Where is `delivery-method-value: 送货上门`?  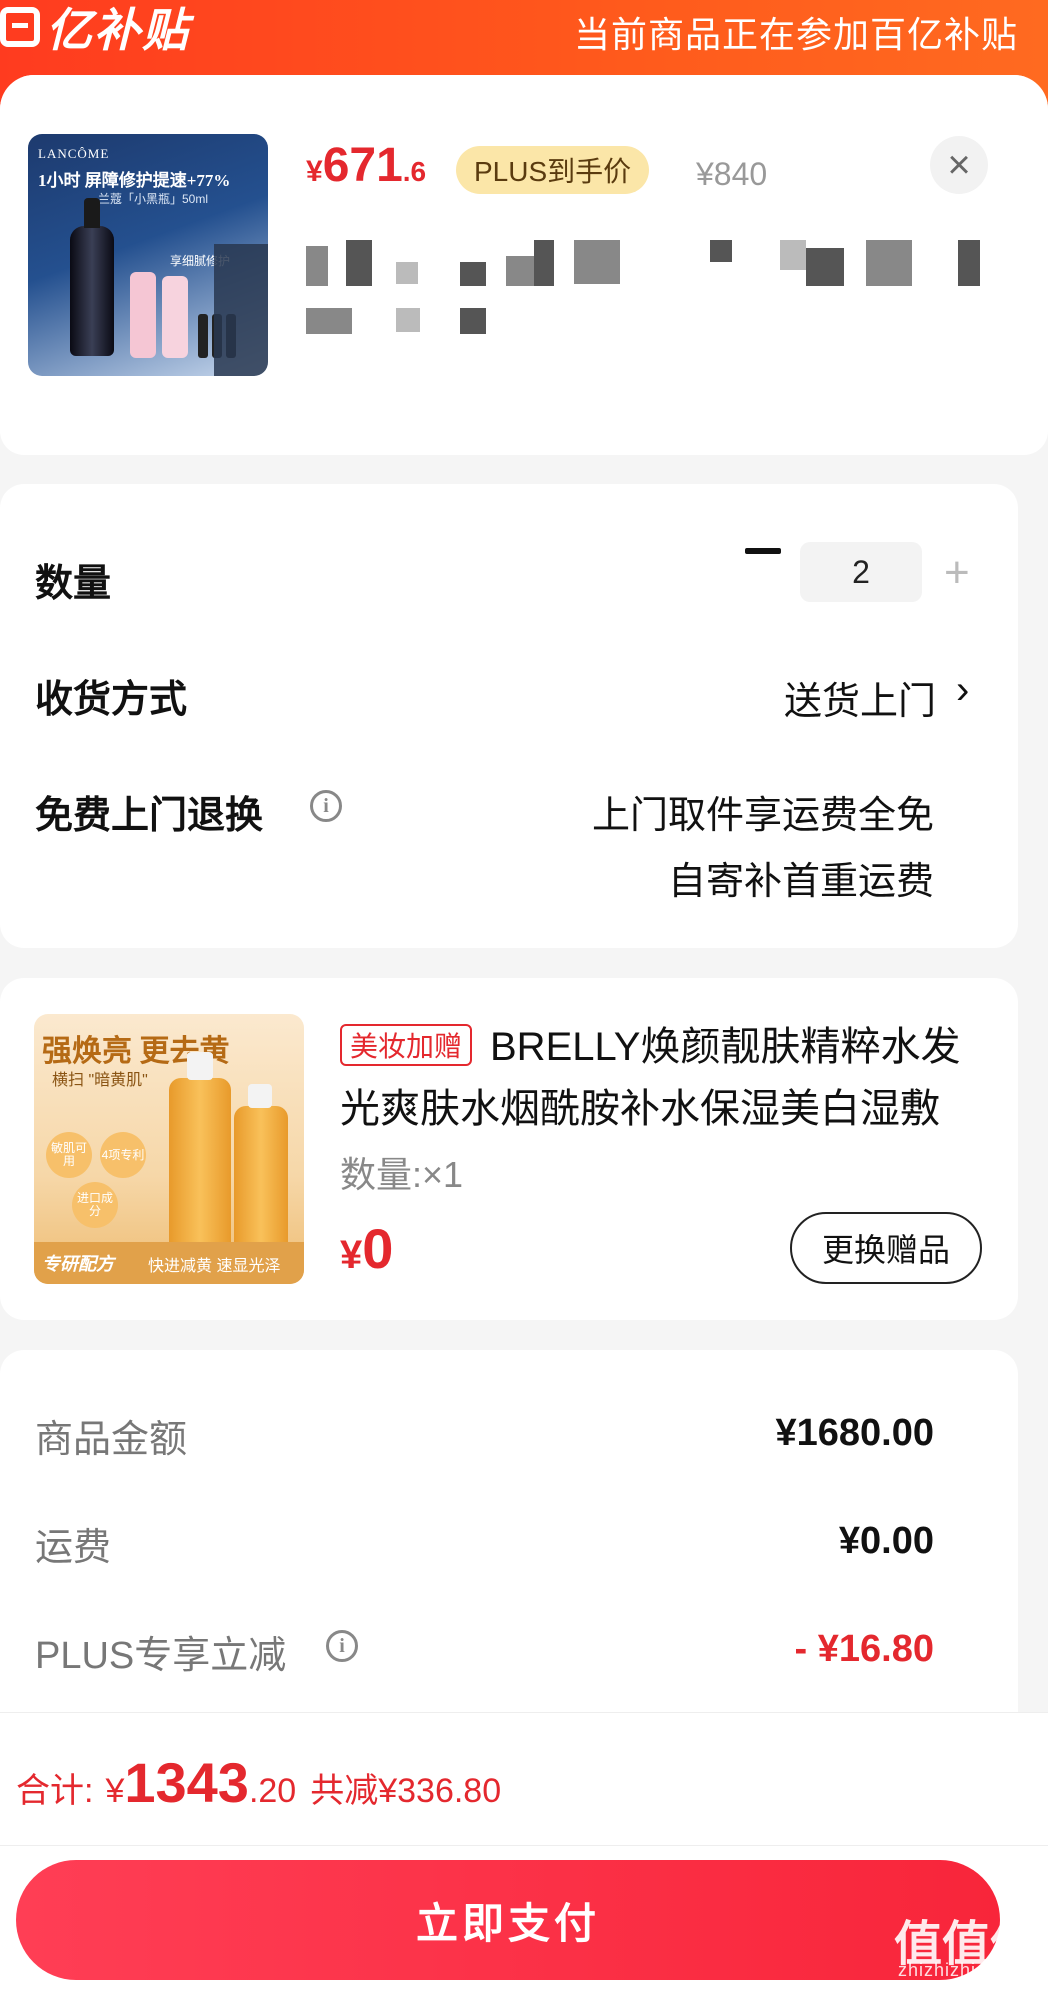 delivery-method-value: 送货上门 is located at coordinates (860, 697).